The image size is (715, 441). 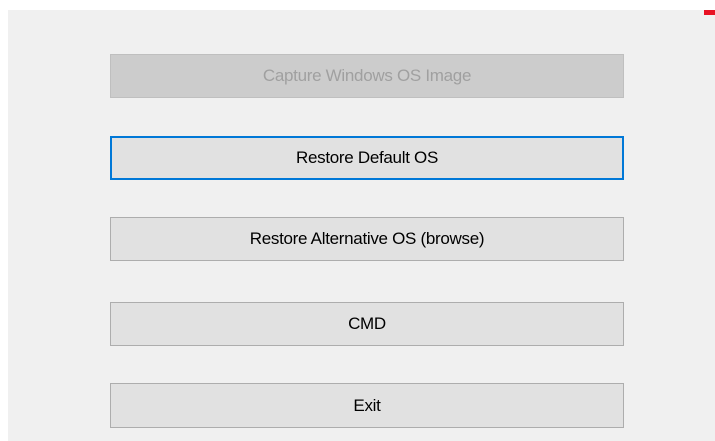 What do you see at coordinates (367, 239) in the screenshot?
I see `restore-alternative-os-button: Restore Alternative OS (browse)` at bounding box center [367, 239].